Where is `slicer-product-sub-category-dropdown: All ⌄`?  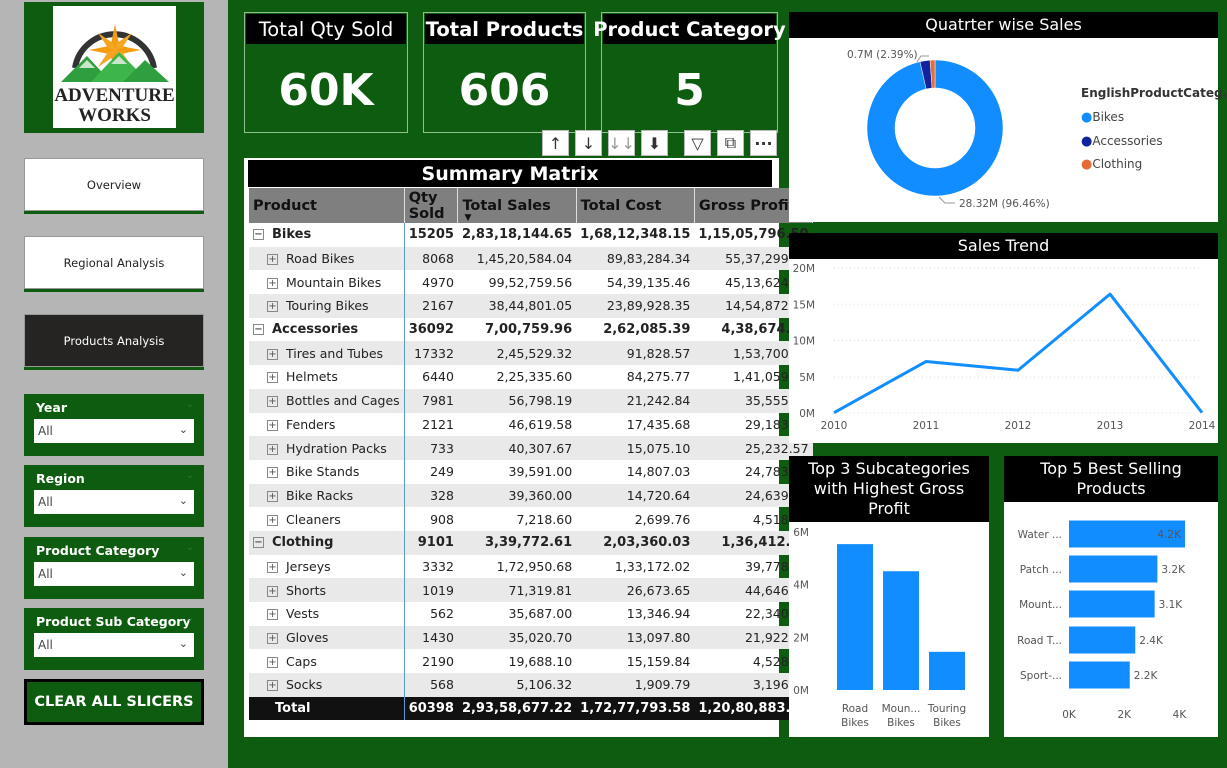 slicer-product-sub-category-dropdown: All ⌄ is located at coordinates (114, 645).